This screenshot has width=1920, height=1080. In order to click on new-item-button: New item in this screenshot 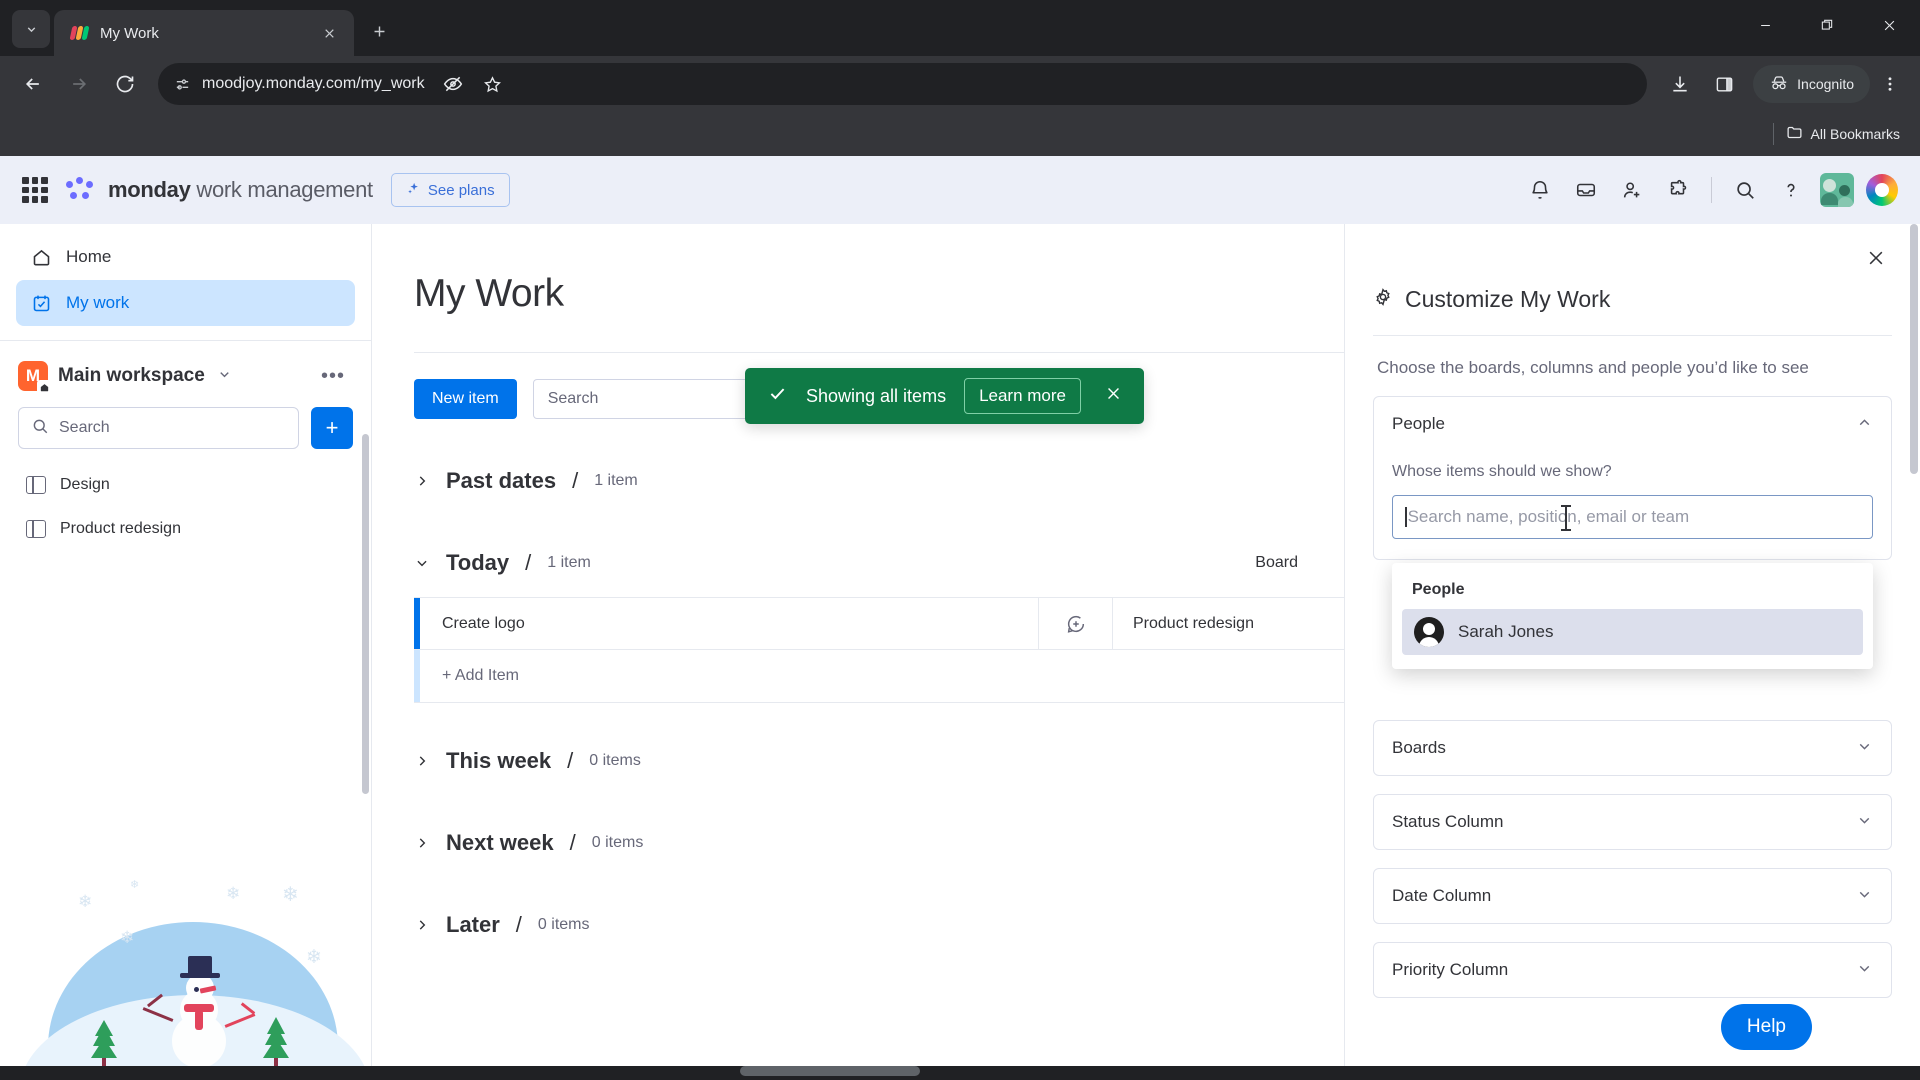, I will do `click(465, 399)`.